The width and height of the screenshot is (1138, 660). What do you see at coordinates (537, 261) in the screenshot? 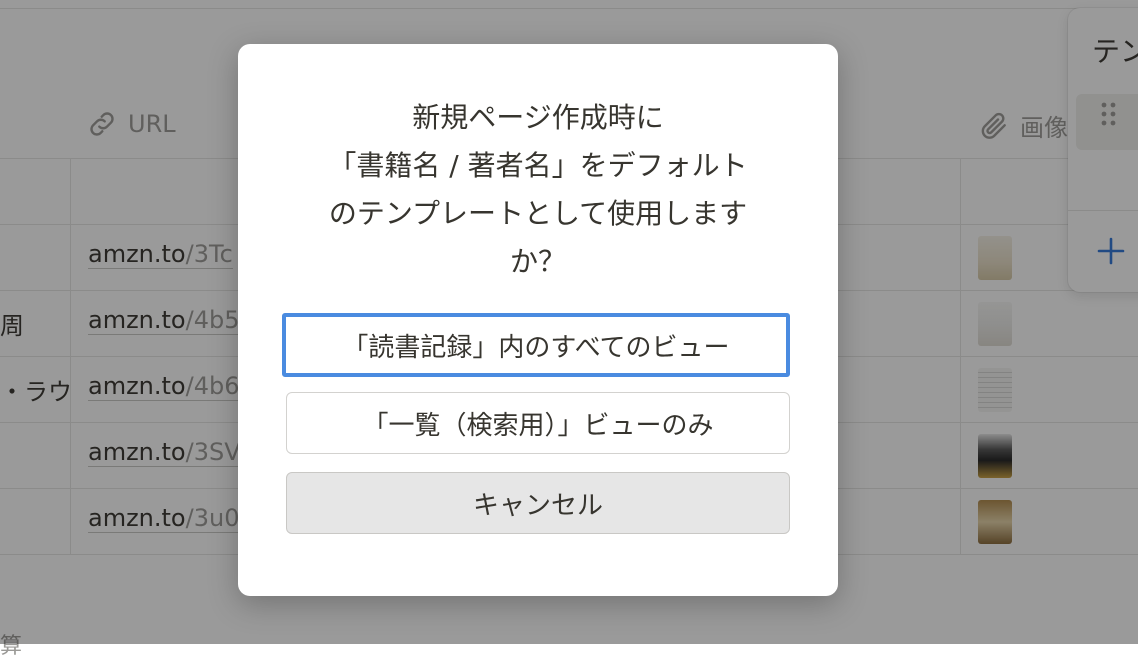
I see `dialog-message-line: か？` at bounding box center [537, 261].